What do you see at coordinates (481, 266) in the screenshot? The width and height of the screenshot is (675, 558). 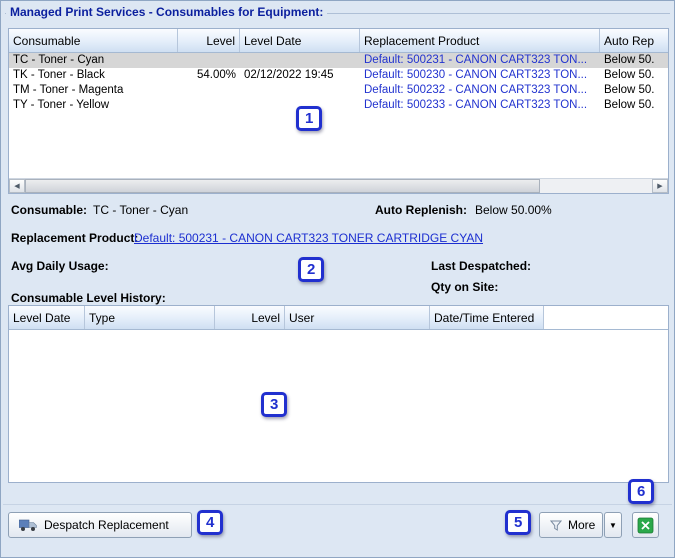 I see `last-despatched-label: Last Despatched:` at bounding box center [481, 266].